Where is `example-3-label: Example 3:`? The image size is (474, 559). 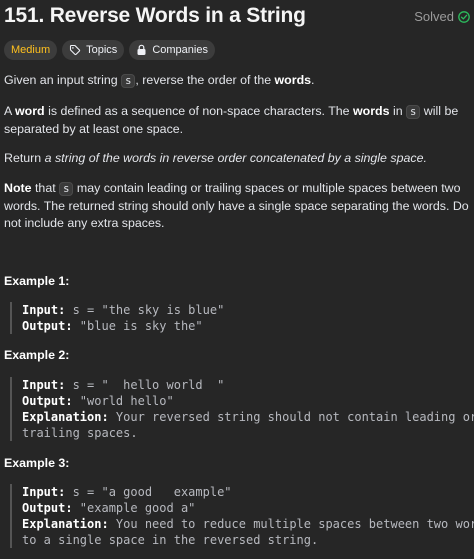 example-3-label: Example 3: is located at coordinates (37, 463).